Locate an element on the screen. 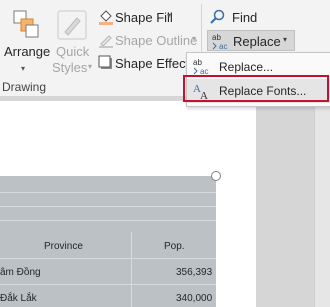  vertical-scrollbar is located at coordinates (322, 202).